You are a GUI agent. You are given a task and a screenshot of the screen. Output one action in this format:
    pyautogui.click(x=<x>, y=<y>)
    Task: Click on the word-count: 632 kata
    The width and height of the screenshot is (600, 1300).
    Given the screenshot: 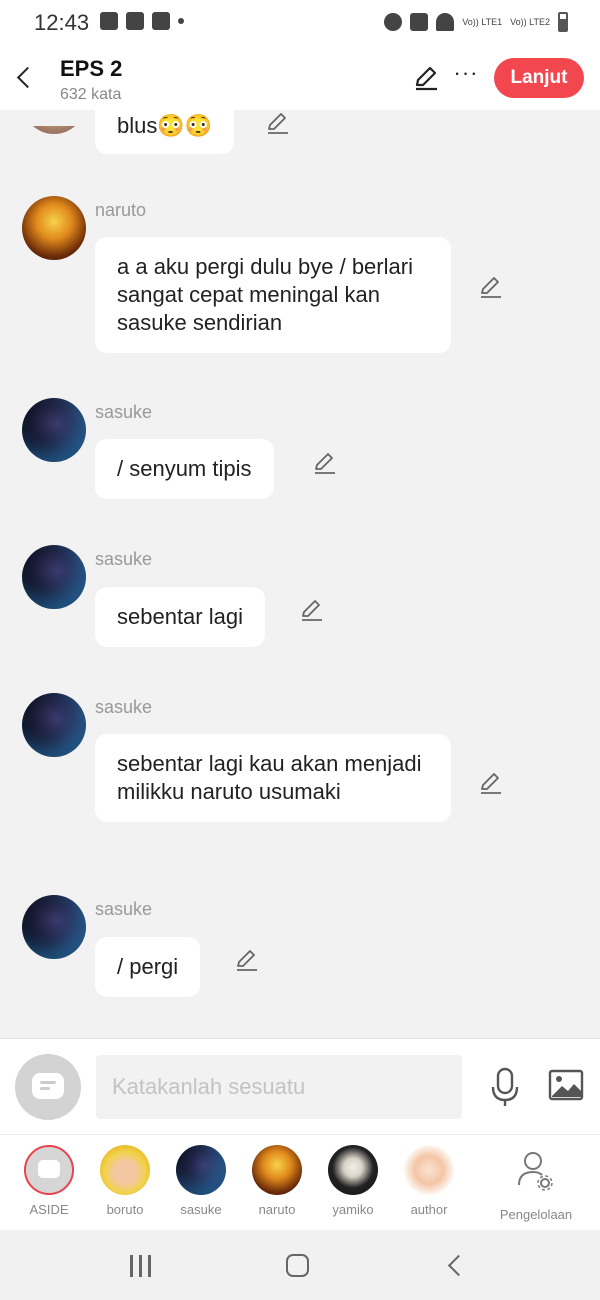 What is the action you would take?
    pyautogui.click(x=91, y=94)
    